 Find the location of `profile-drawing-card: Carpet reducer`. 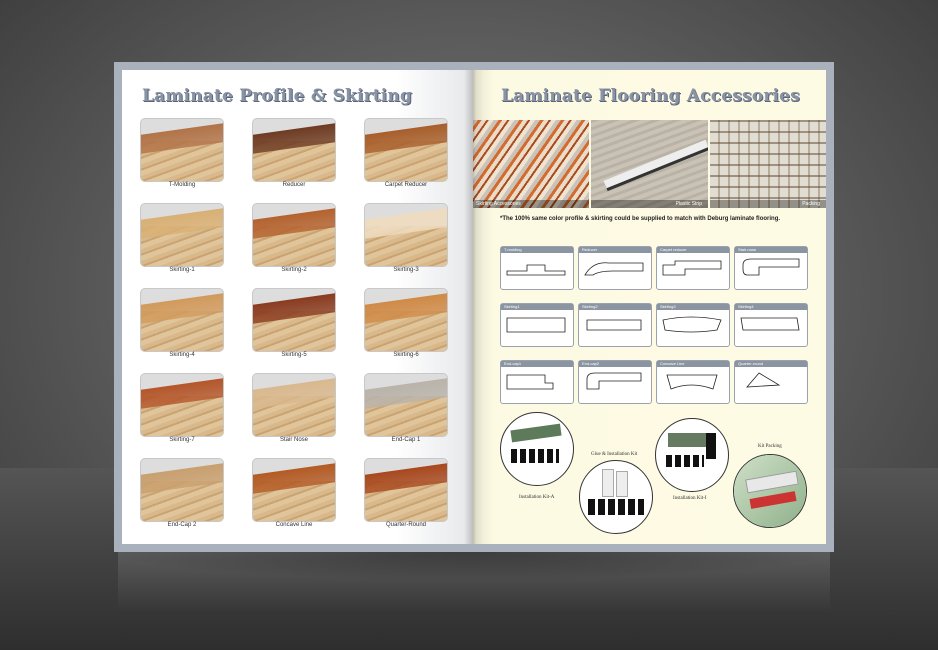

profile-drawing-card: Carpet reducer is located at coordinates (693, 268).